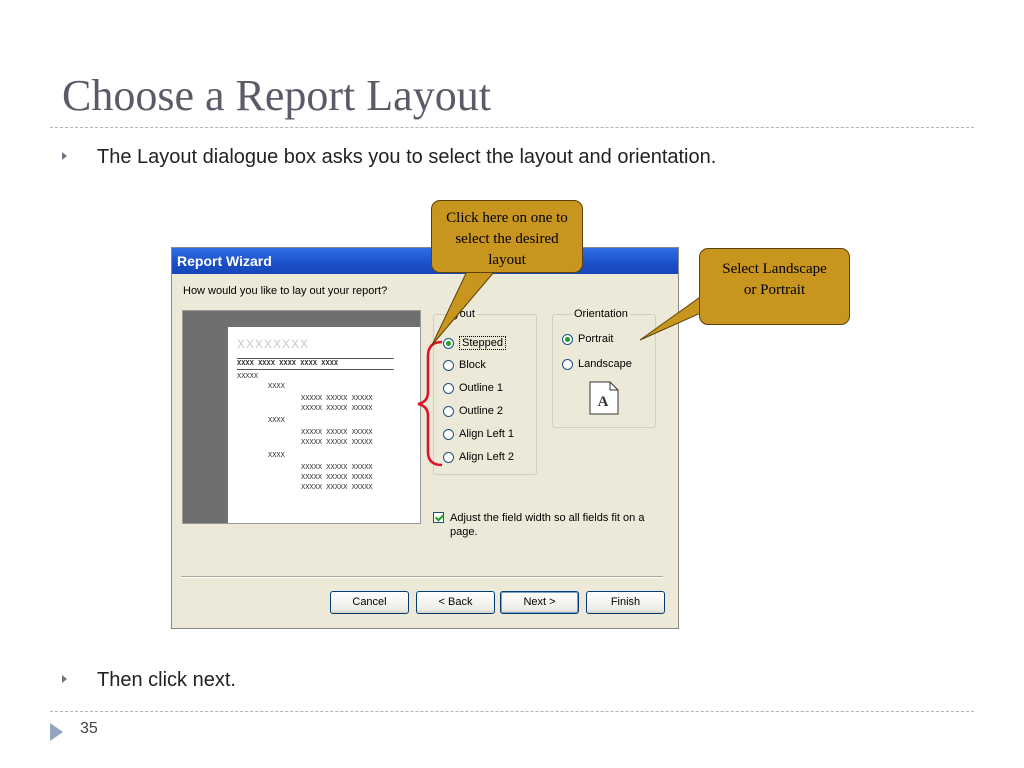  Describe the element at coordinates (273, 344) in the screenshot. I see `preview-title: XXXXXXXX` at that location.